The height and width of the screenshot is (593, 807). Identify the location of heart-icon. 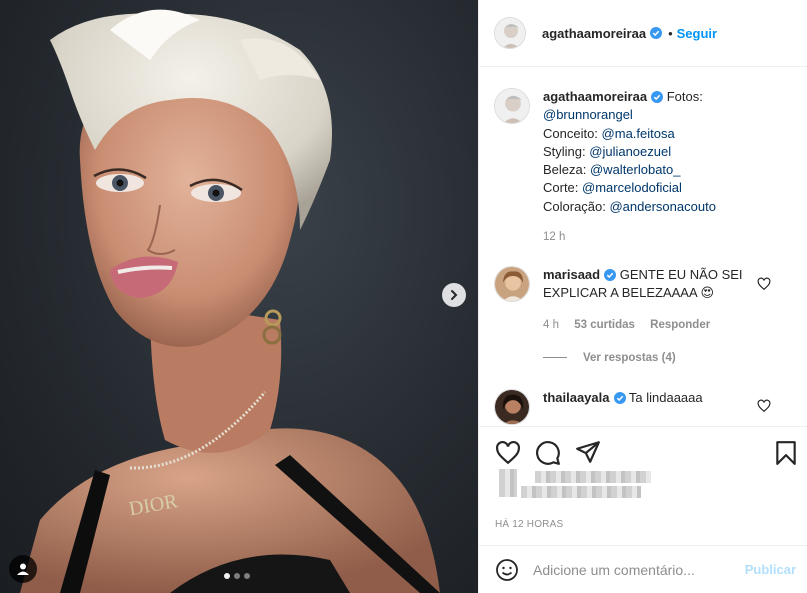
(508, 453).